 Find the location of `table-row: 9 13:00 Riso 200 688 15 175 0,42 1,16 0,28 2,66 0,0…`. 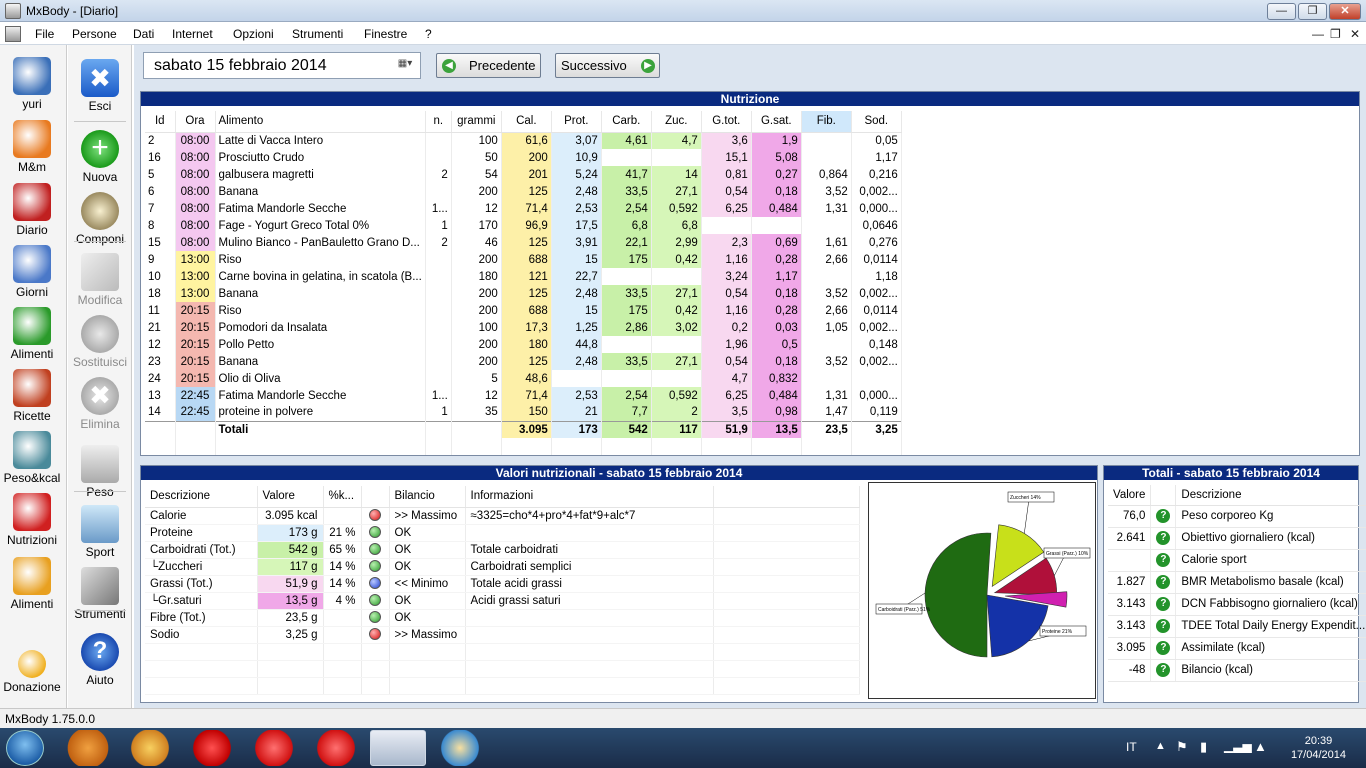

table-row: 9 13:00 Riso 200 688 15 175 0,42 1,16 0,28 2,66 0,0… is located at coordinates (523, 259).